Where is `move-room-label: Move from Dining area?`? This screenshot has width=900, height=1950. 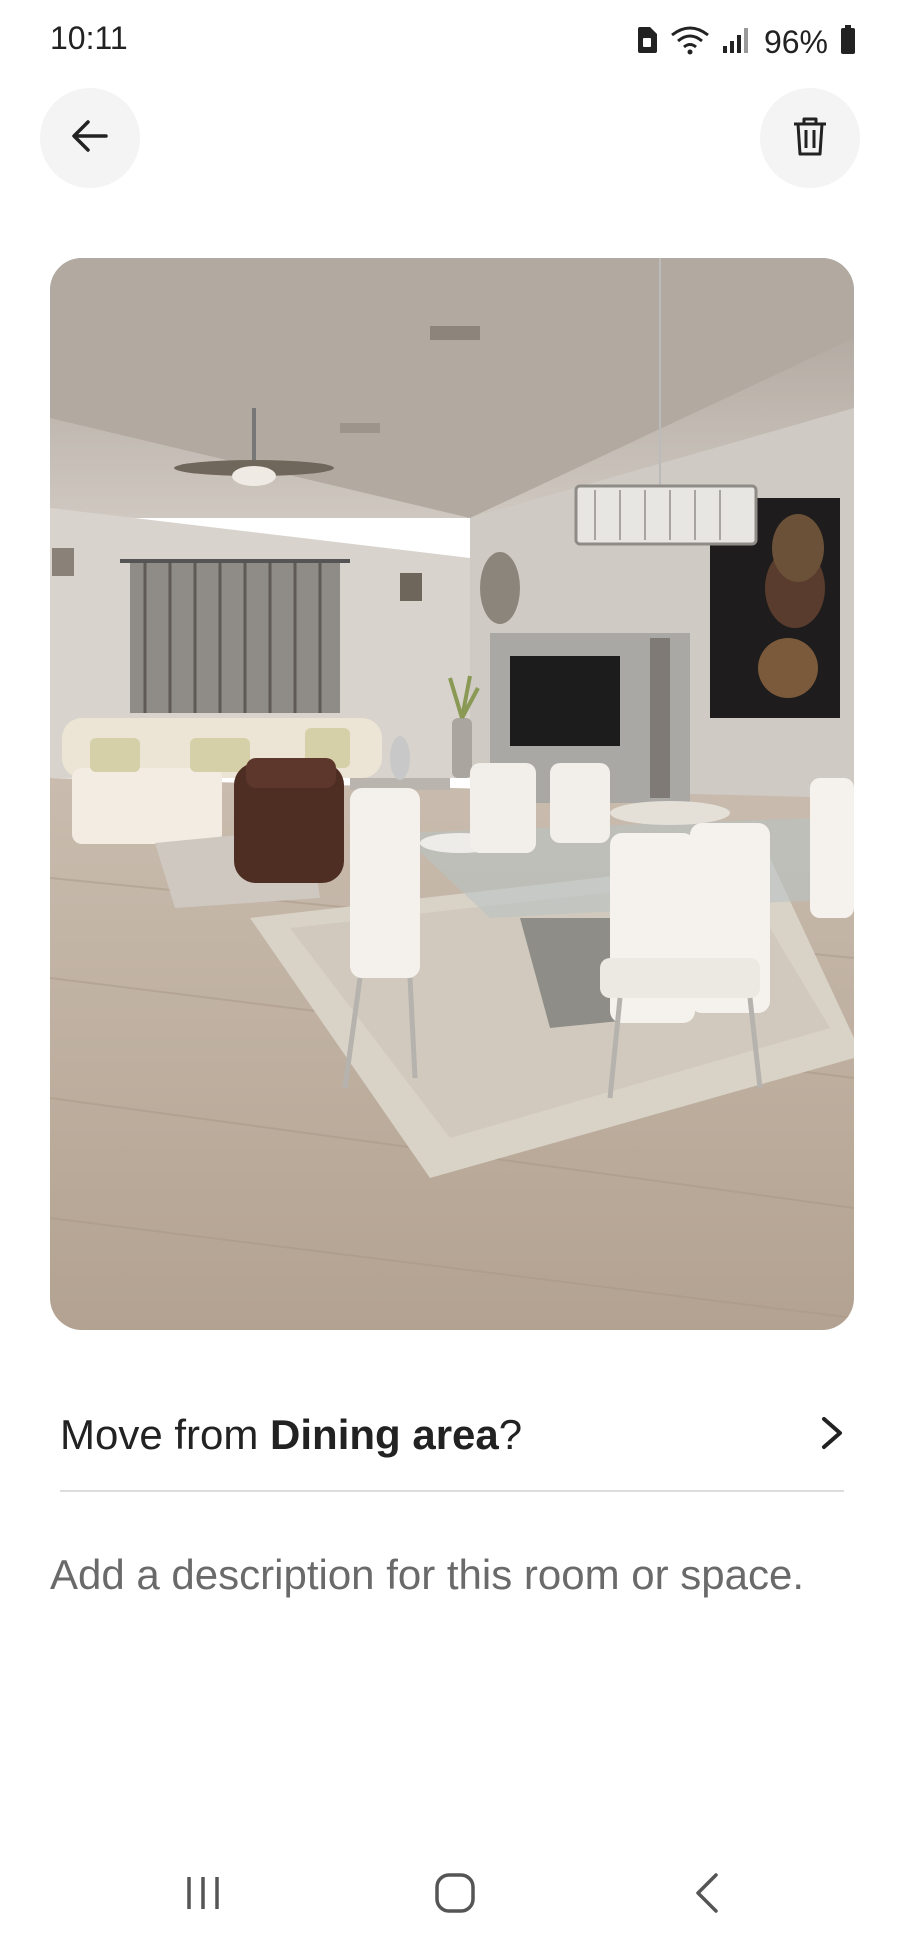 move-room-label: Move from Dining area? is located at coordinates (291, 1435).